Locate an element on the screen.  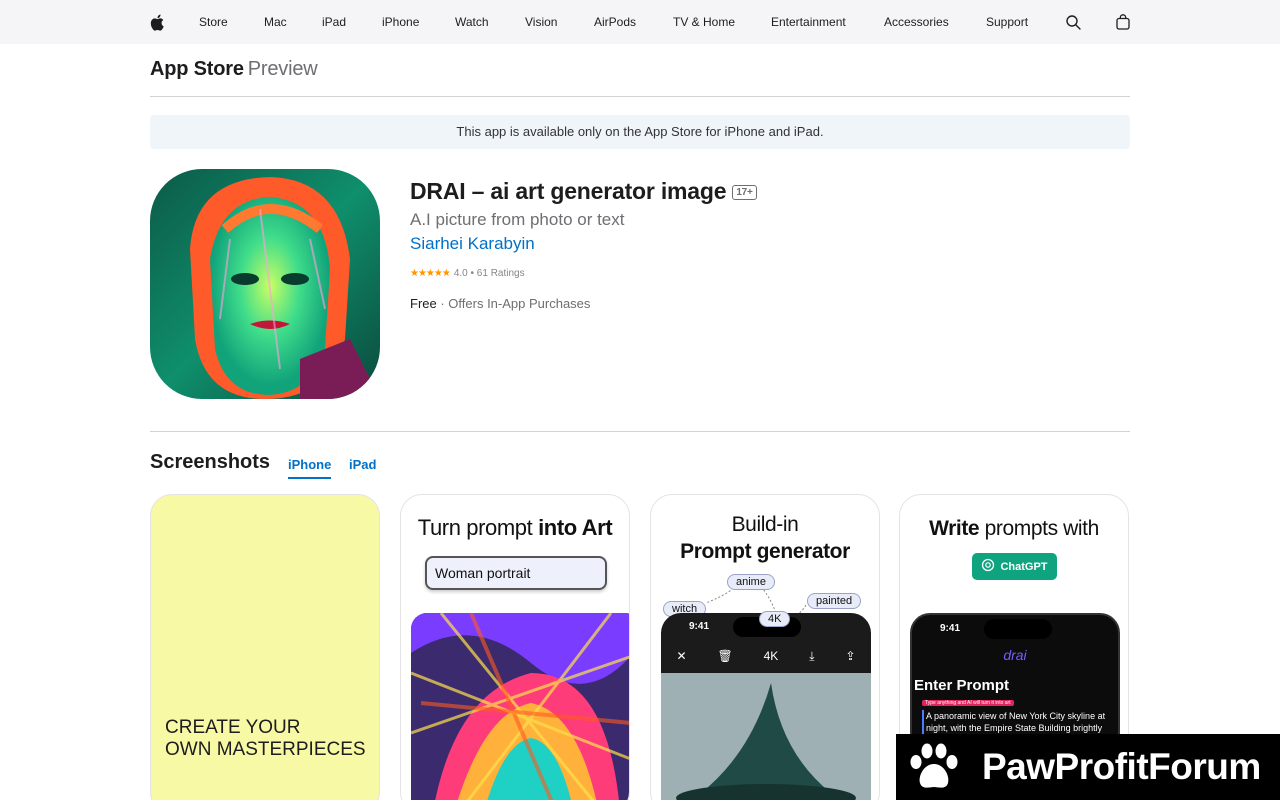
localnav-subtitle: Preview is located at coordinates (282, 69).